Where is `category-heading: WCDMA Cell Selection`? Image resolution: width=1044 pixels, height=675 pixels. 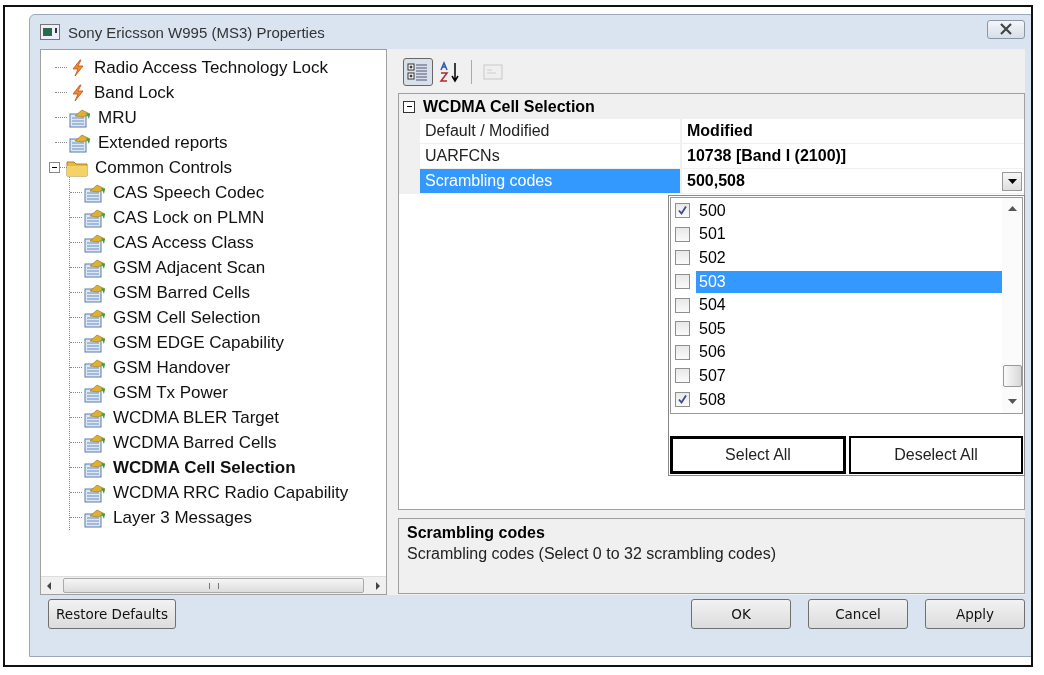
category-heading: WCDMA Cell Selection is located at coordinates (509, 106).